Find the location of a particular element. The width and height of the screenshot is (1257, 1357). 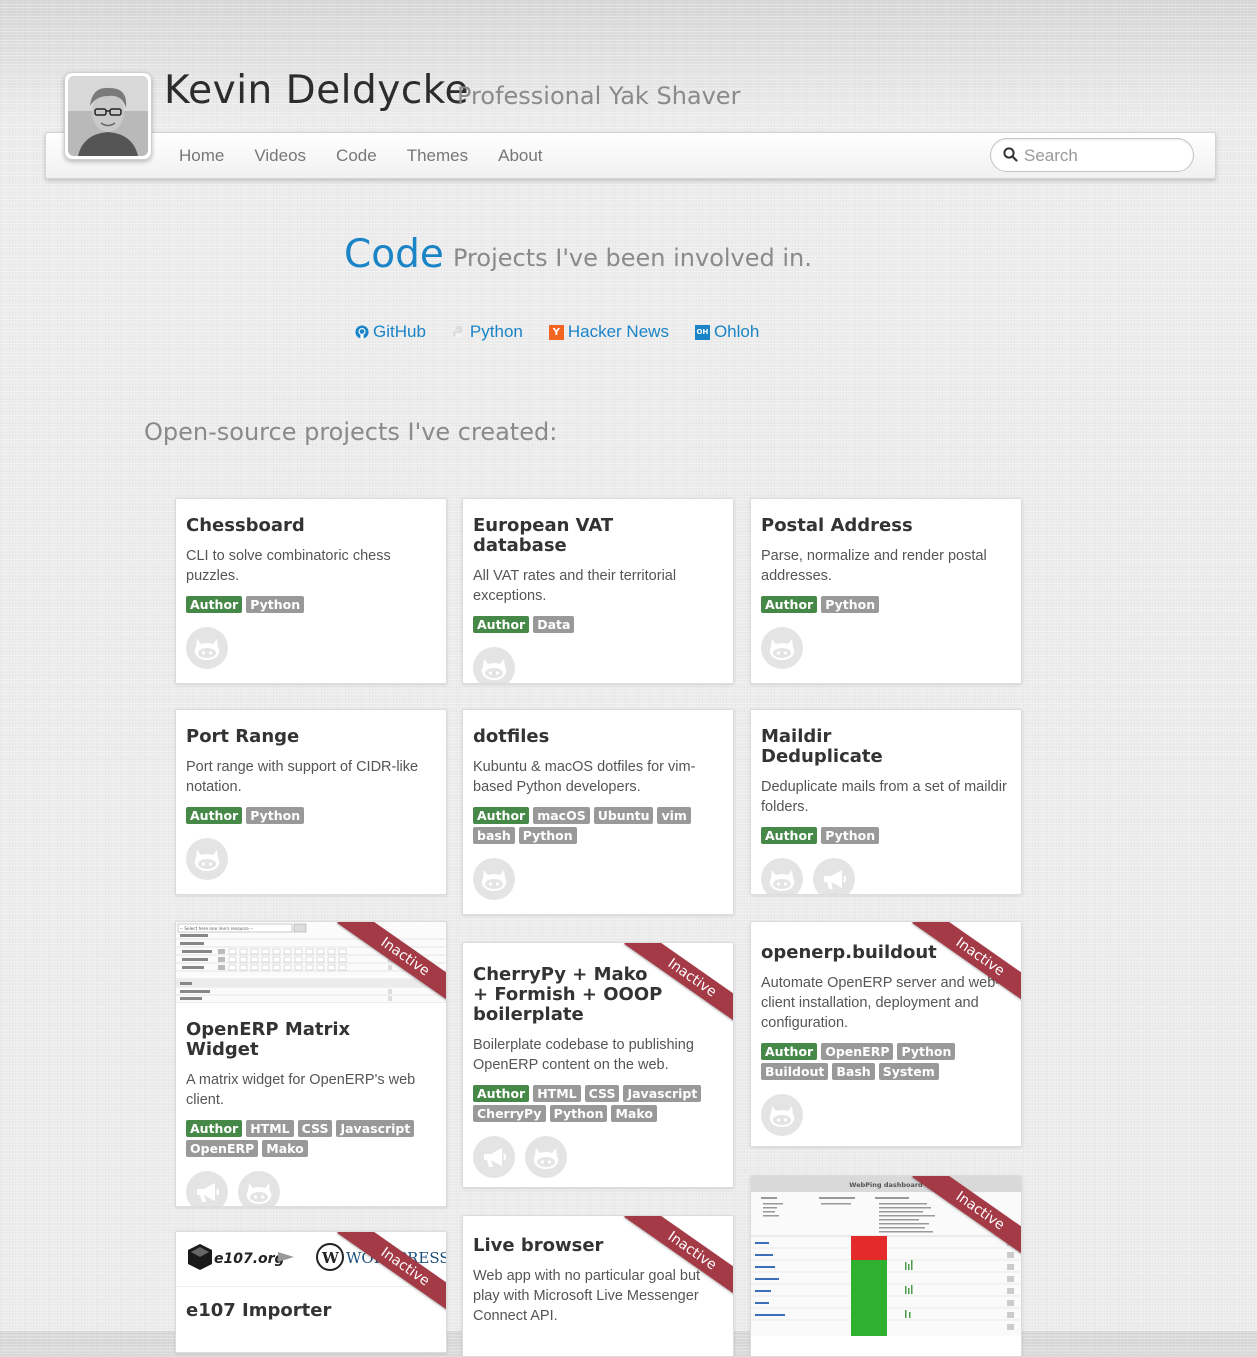

python-link: Python is located at coordinates (487, 332).